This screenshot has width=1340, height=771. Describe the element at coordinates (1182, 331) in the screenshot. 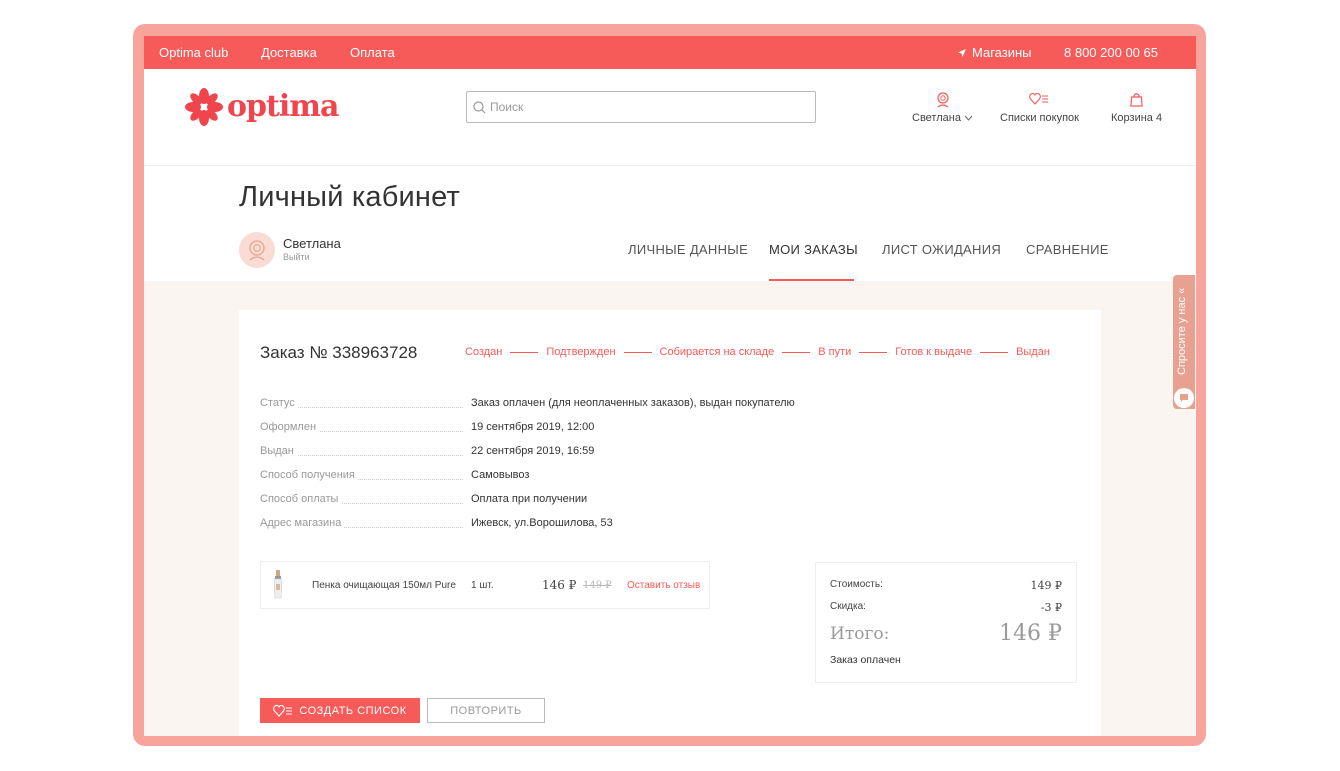

I see `ask-us-label: Спросите у нас «` at that location.